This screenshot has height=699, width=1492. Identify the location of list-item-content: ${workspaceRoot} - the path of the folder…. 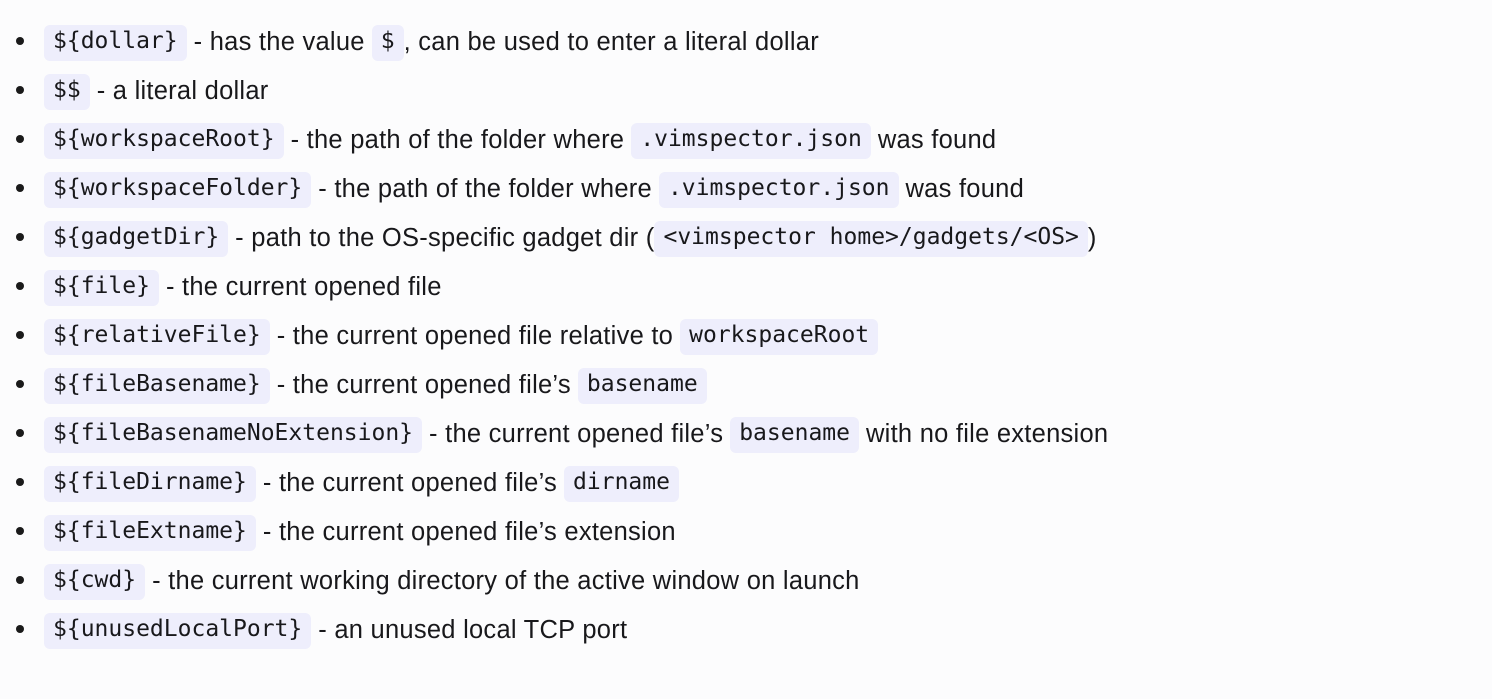
(523, 140).